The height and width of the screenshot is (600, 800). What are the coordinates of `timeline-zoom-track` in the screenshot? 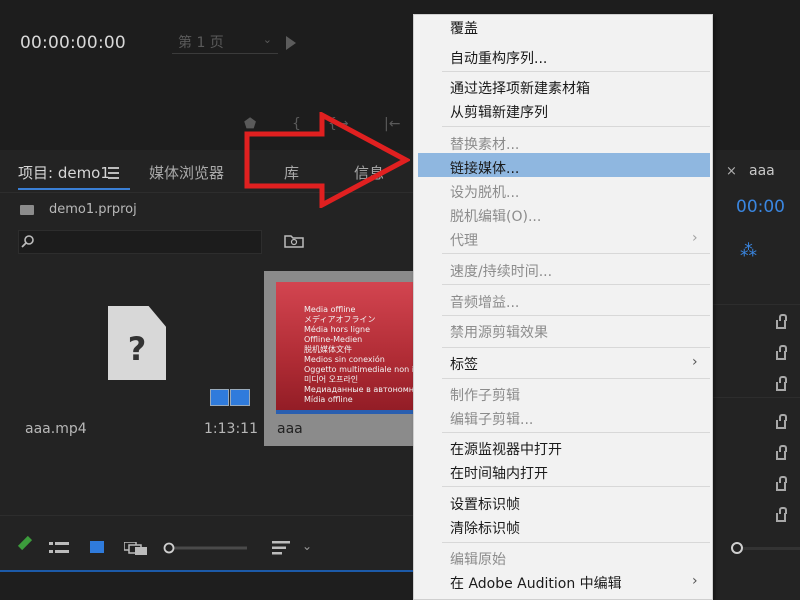 It's located at (771, 548).